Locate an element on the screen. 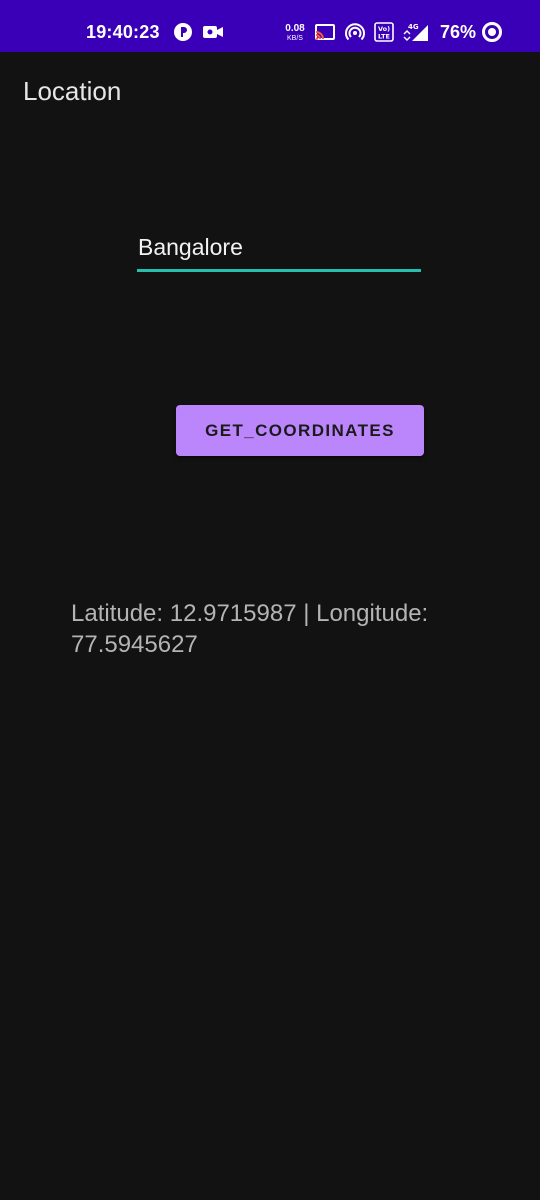  battery-ring-icon is located at coordinates (492, 32).